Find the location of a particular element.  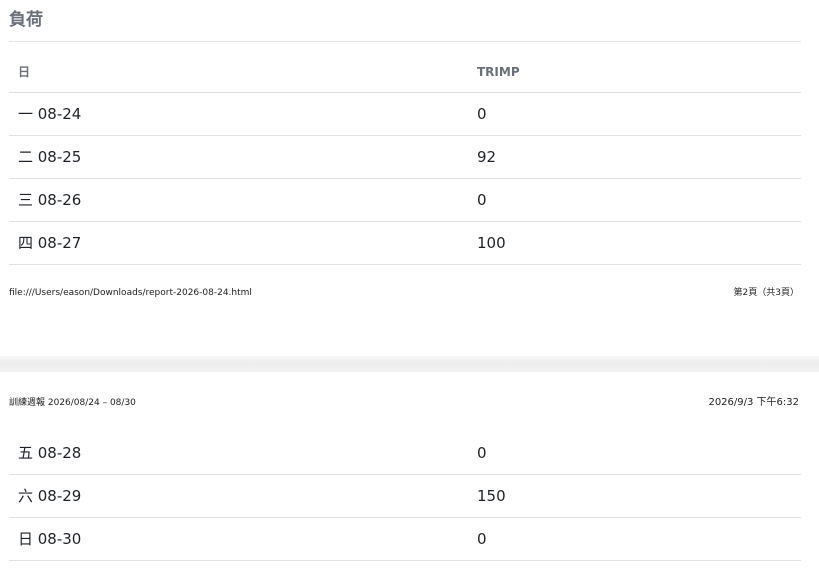

column-header-trimp: TRIMP is located at coordinates (498, 72).